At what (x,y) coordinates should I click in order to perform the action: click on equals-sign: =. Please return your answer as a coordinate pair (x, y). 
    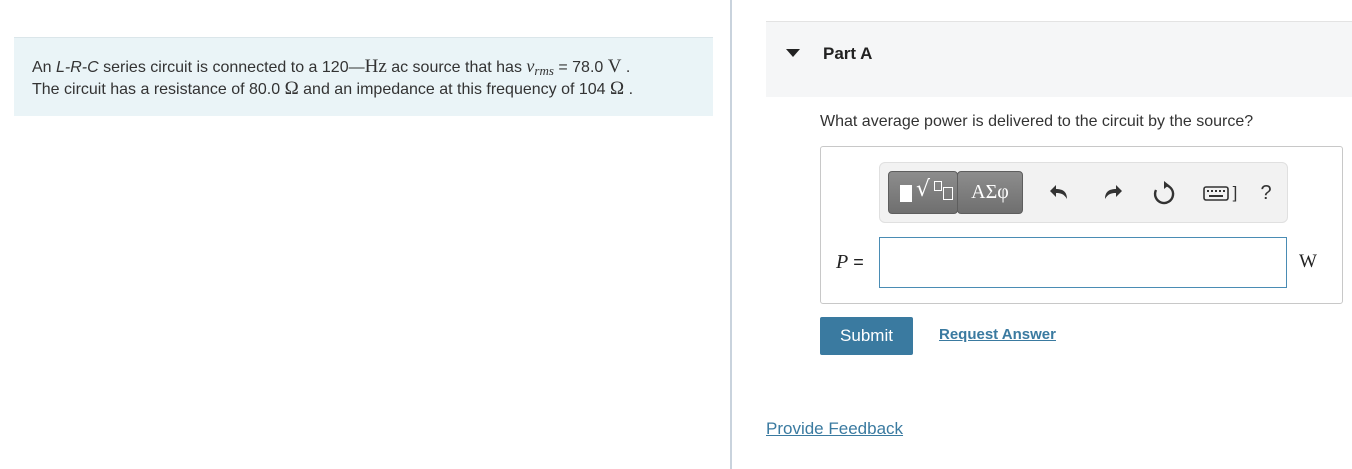
    Looking at the image, I should click on (856, 262).